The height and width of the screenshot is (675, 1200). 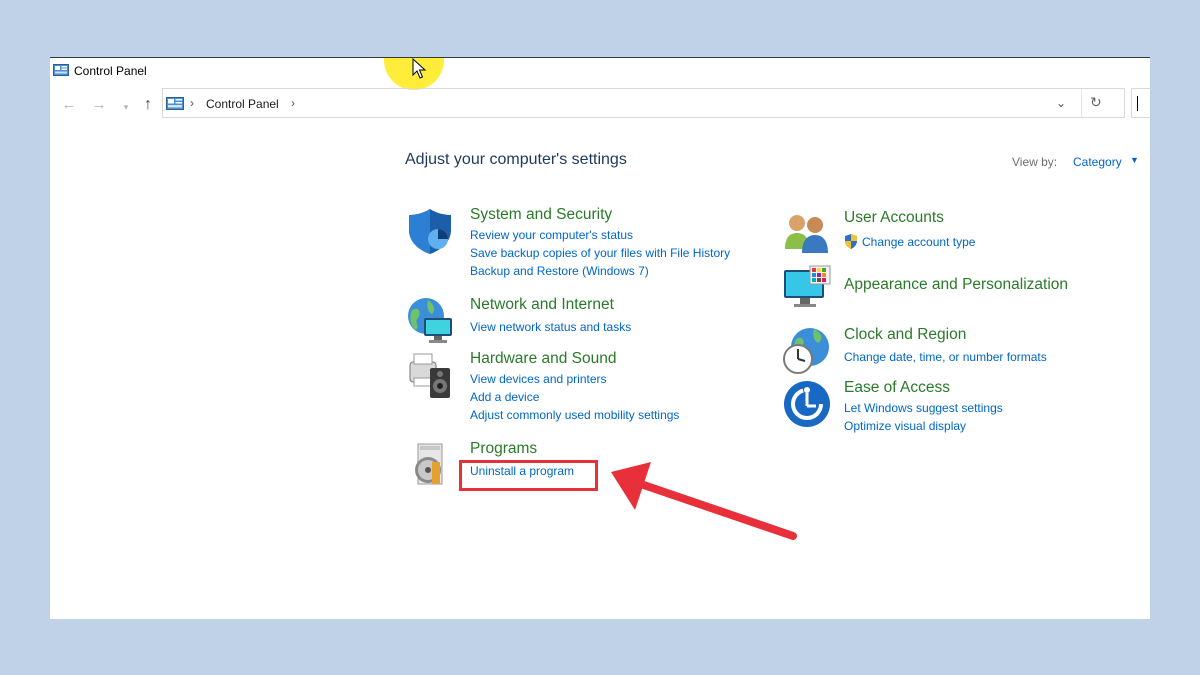 I want to click on category-title-clock-region: Clock and Region, so click(x=905, y=335).